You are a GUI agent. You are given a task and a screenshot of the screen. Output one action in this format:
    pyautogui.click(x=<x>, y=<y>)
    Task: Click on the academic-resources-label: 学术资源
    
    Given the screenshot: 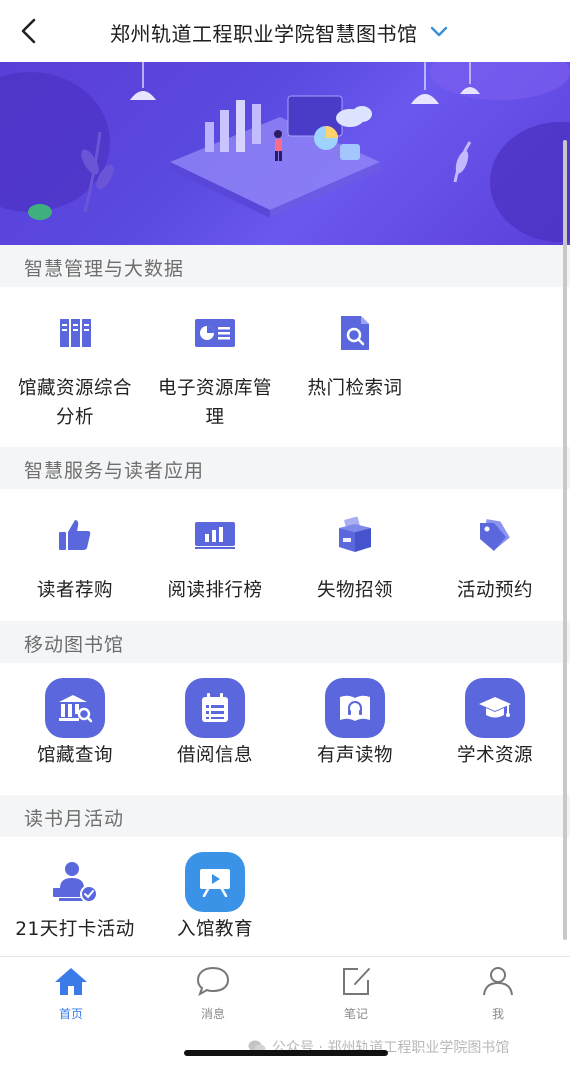 What is the action you would take?
    pyautogui.click(x=494, y=755)
    